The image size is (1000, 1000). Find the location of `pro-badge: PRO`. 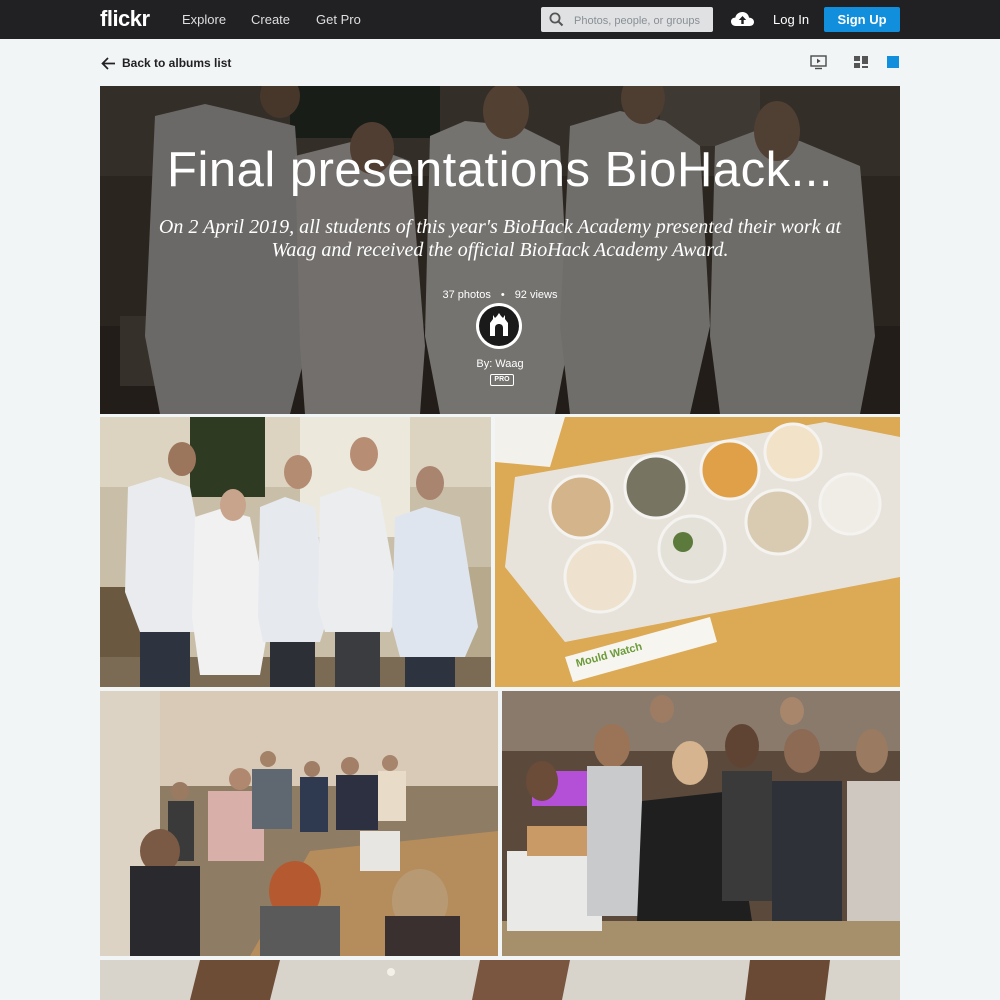

pro-badge: PRO is located at coordinates (502, 380).